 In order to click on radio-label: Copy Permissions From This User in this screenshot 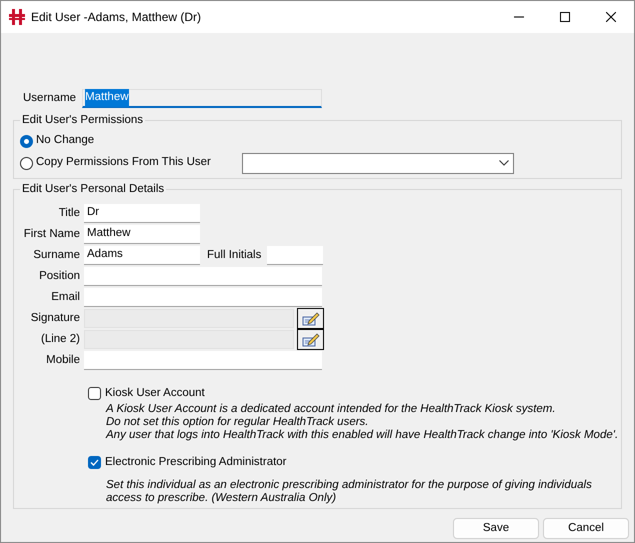, I will do `click(123, 163)`.